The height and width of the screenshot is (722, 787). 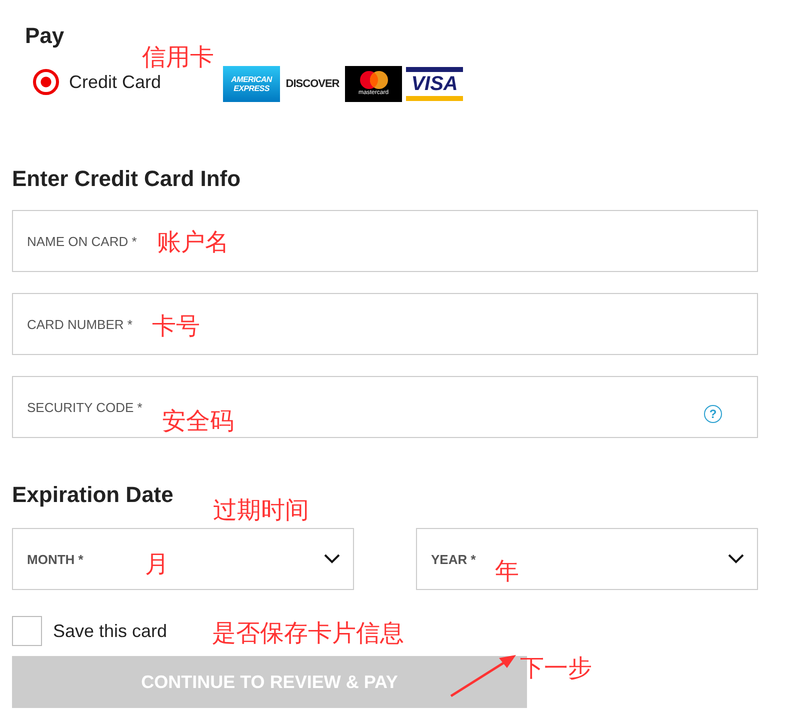 What do you see at coordinates (44, 36) in the screenshot?
I see `pay-heading: Pay` at bounding box center [44, 36].